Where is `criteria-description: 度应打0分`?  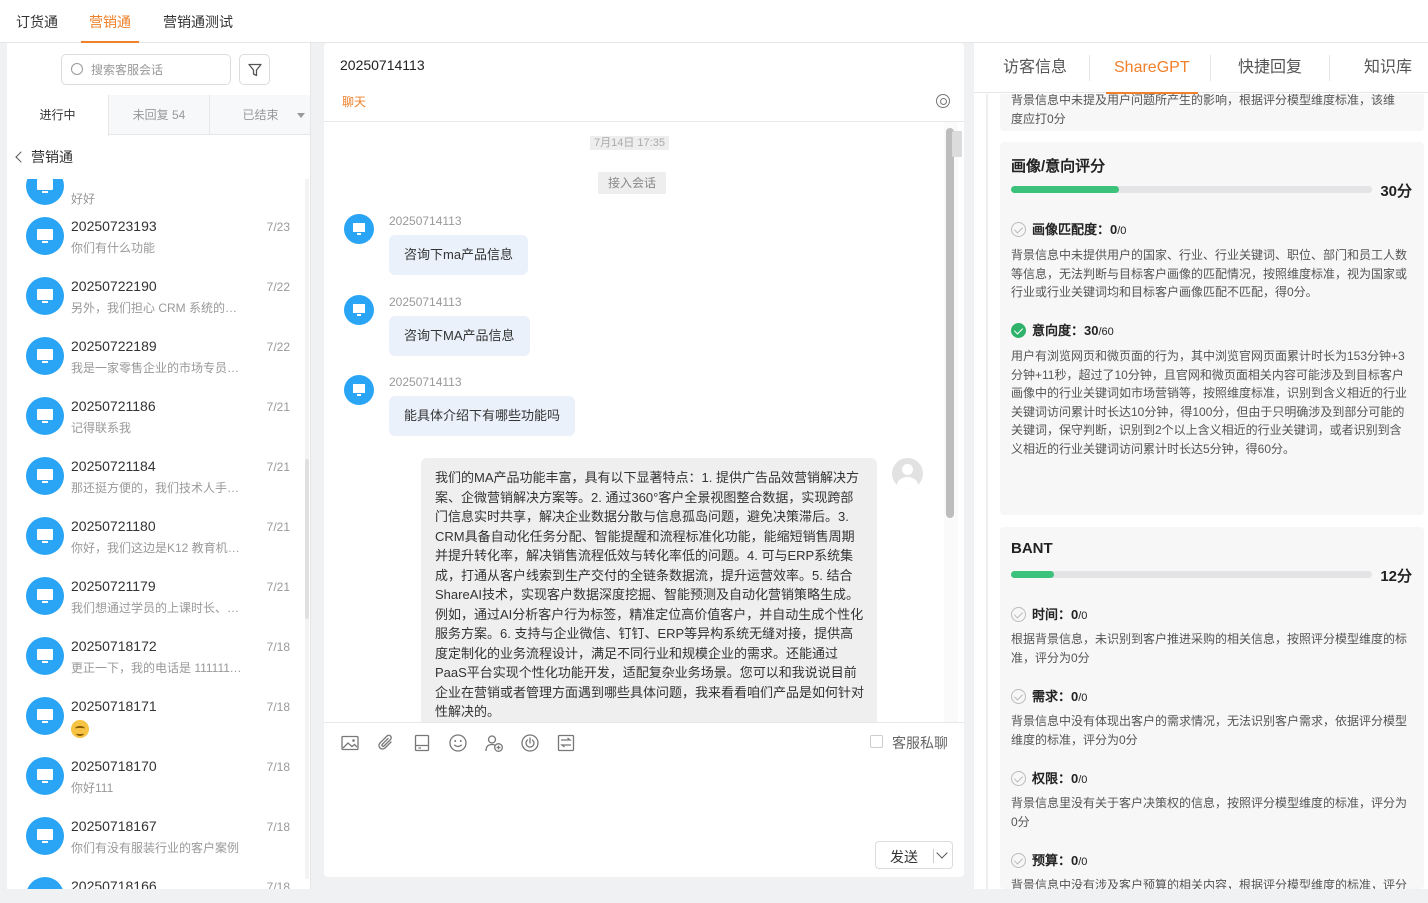 criteria-description: 度应打0分 is located at coordinates (1038, 119).